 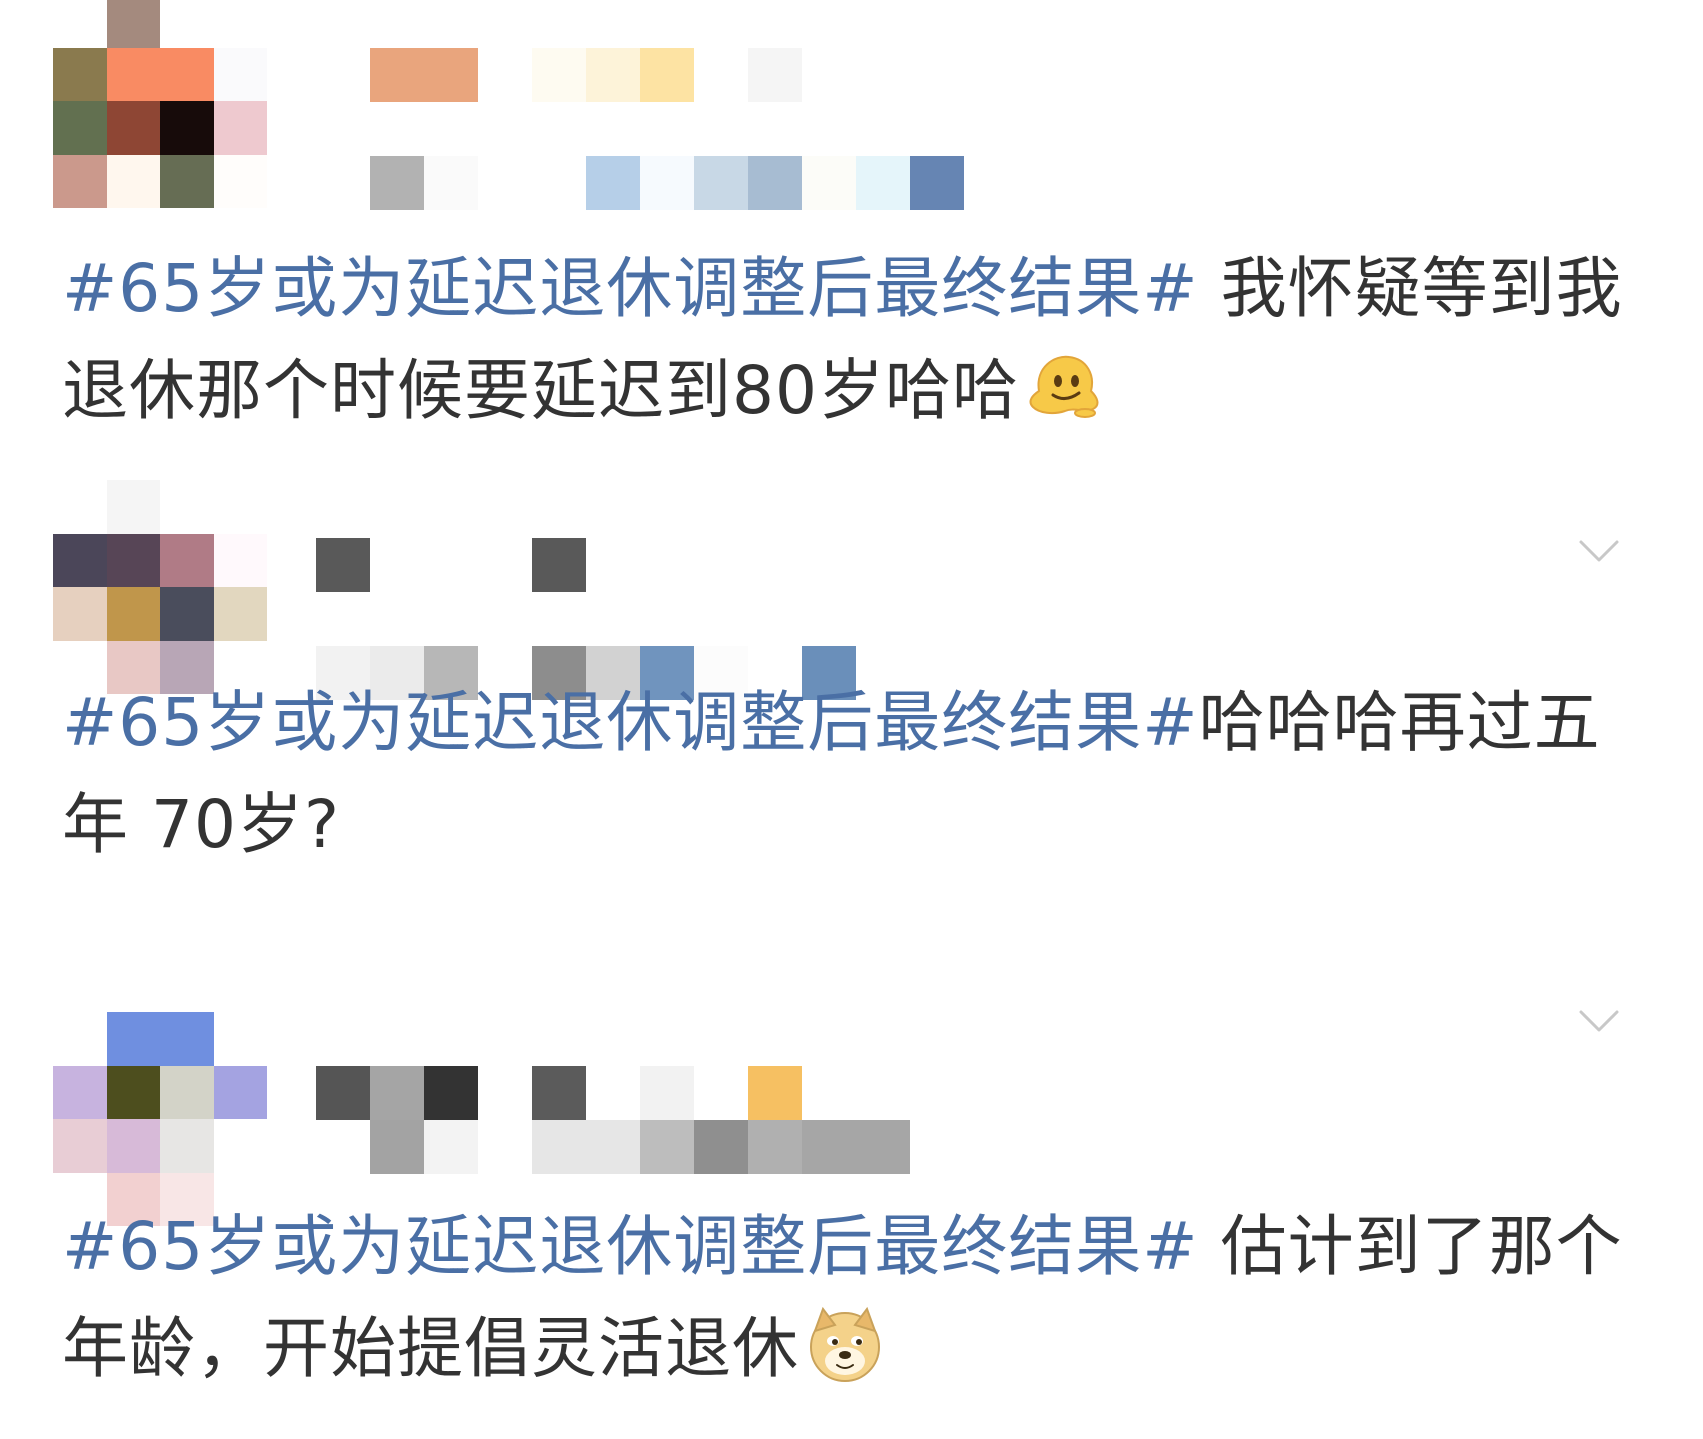 I want to click on melting-face-icon, so click(x=1065, y=387).